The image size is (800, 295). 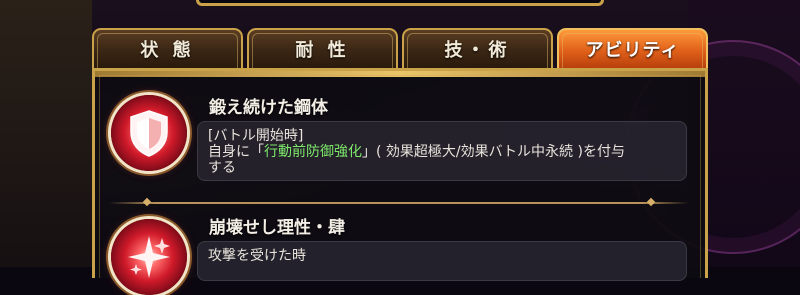 What do you see at coordinates (400, 48) in the screenshot?
I see `tab-bar: 状 態 耐 性 技・術 アビリティ` at bounding box center [400, 48].